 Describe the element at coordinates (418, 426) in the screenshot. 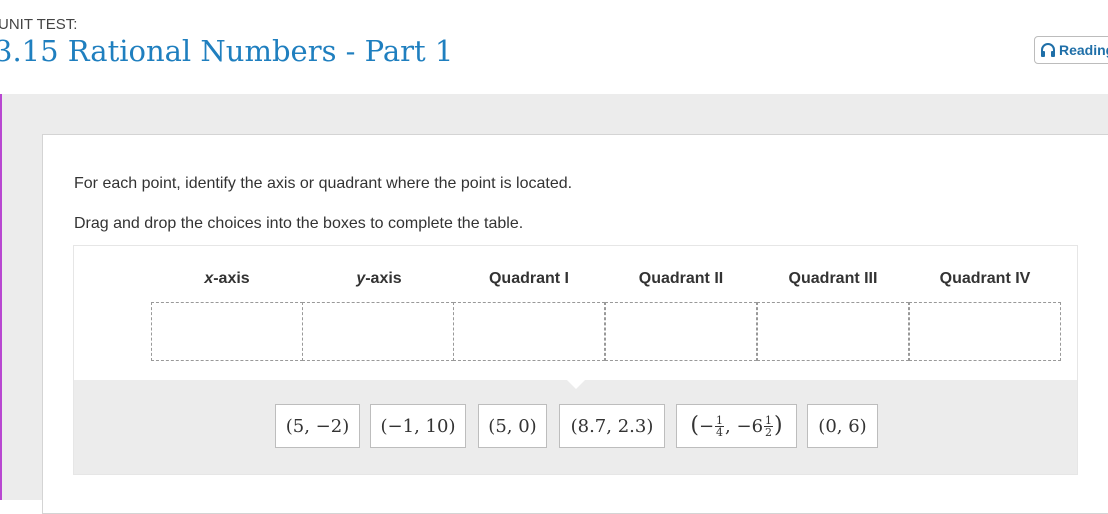

I see `choice-point-2: (−1, 10)` at that location.